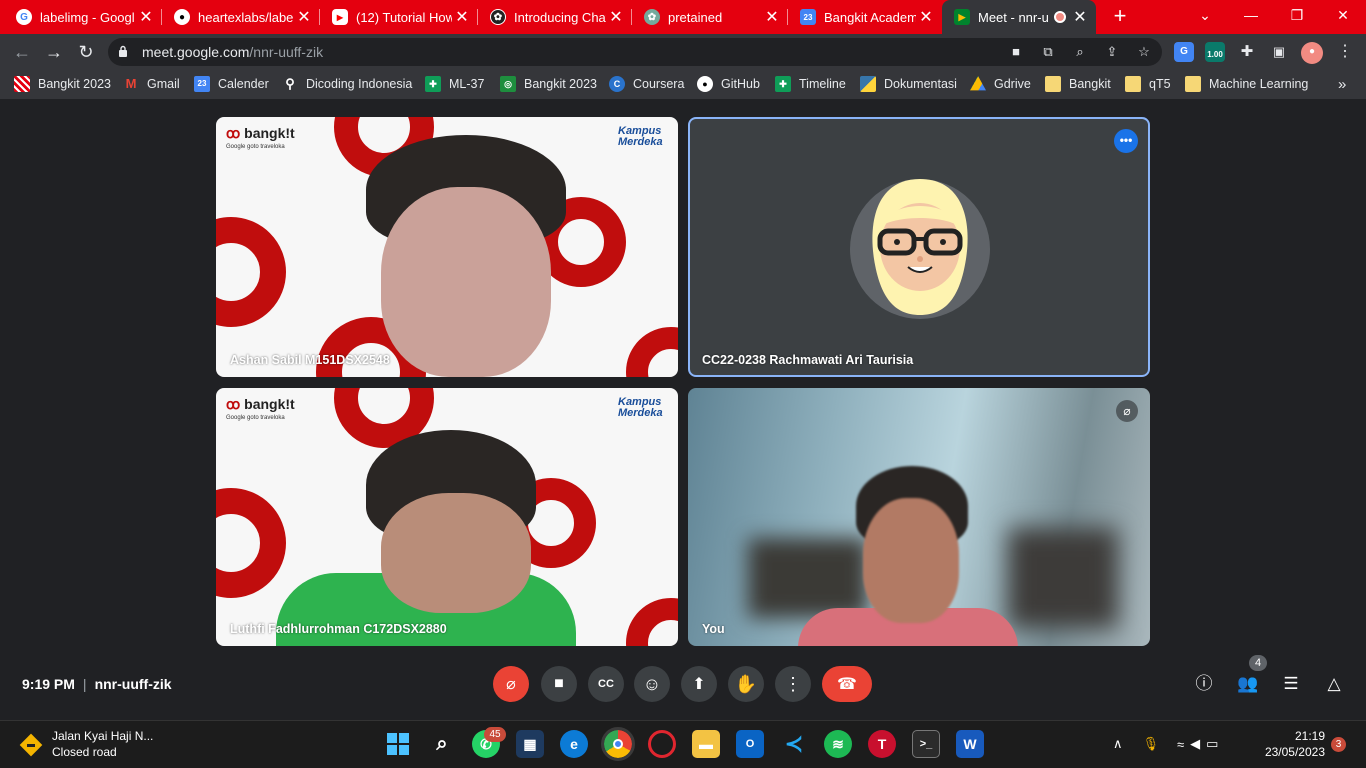  I want to click on microphone-icon: 🎙, so click(1151, 744).